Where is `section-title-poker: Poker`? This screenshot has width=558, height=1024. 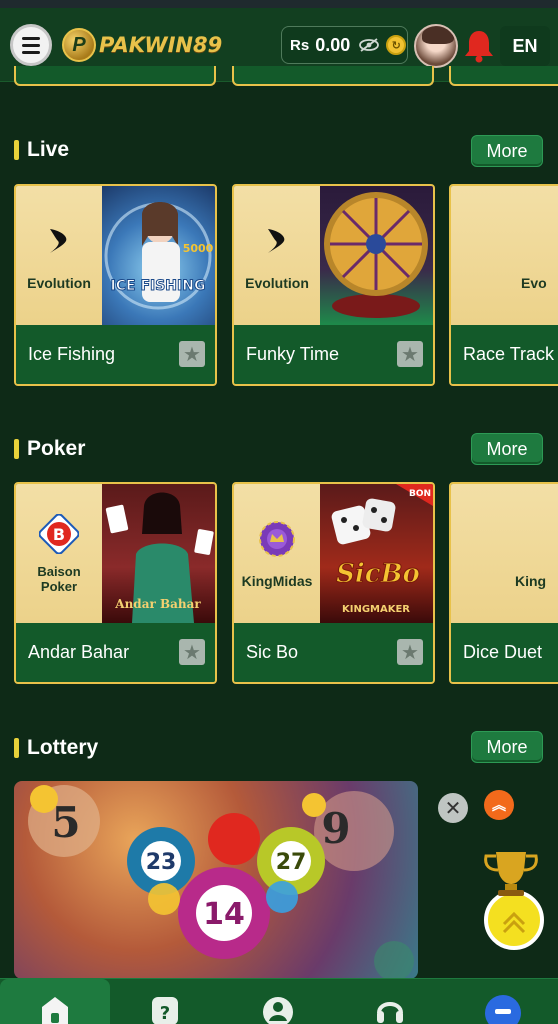
section-title-poker: Poker is located at coordinates (49, 449).